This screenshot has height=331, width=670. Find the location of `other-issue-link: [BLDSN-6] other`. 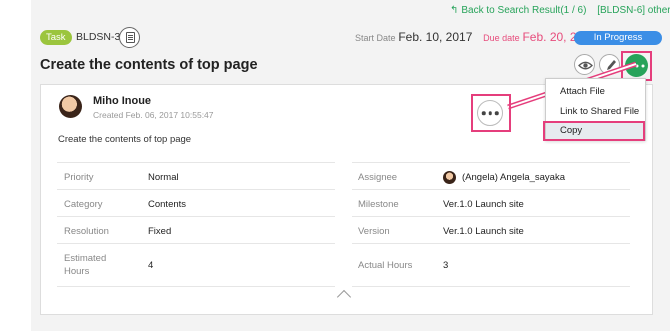

other-issue-link: [BLDSN-6] other is located at coordinates (633, 10).